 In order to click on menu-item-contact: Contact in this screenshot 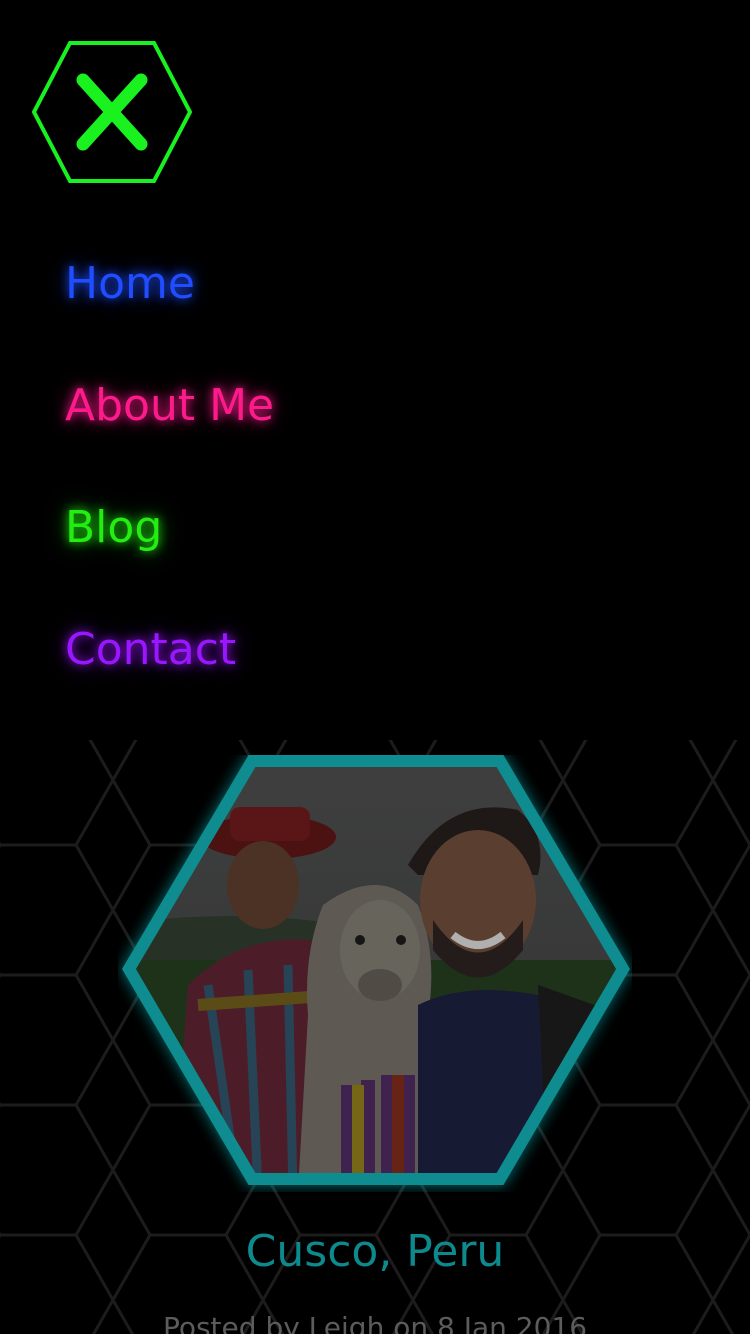, I will do `click(150, 650)`.